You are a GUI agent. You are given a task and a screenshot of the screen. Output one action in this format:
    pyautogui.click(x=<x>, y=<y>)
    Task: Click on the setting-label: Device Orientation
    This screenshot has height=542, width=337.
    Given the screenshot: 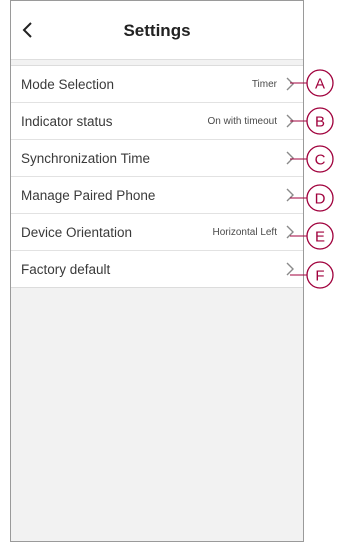 What is the action you would take?
    pyautogui.click(x=77, y=232)
    